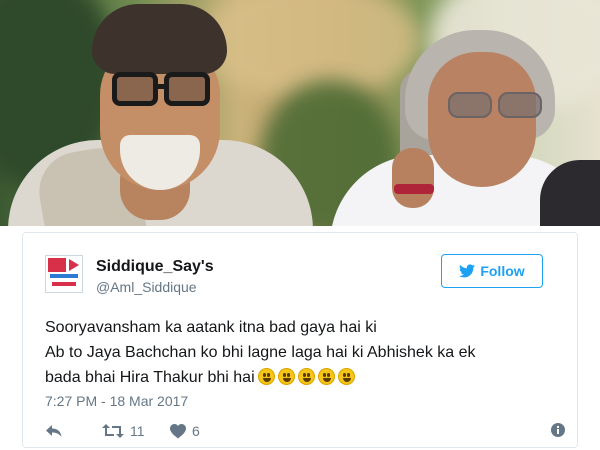  Describe the element at coordinates (178, 431) in the screenshot. I see `heart-icon` at that location.